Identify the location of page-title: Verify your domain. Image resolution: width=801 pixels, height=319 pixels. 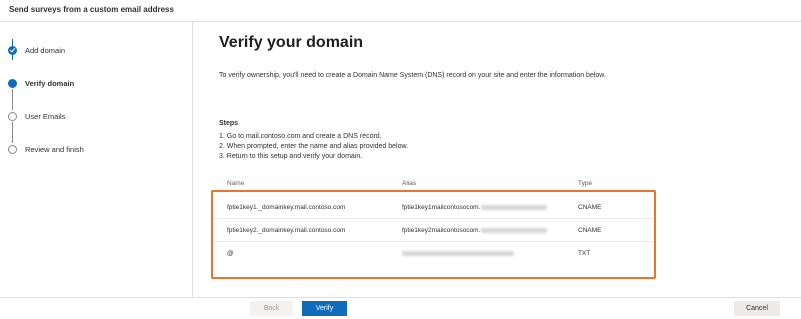
(291, 42).